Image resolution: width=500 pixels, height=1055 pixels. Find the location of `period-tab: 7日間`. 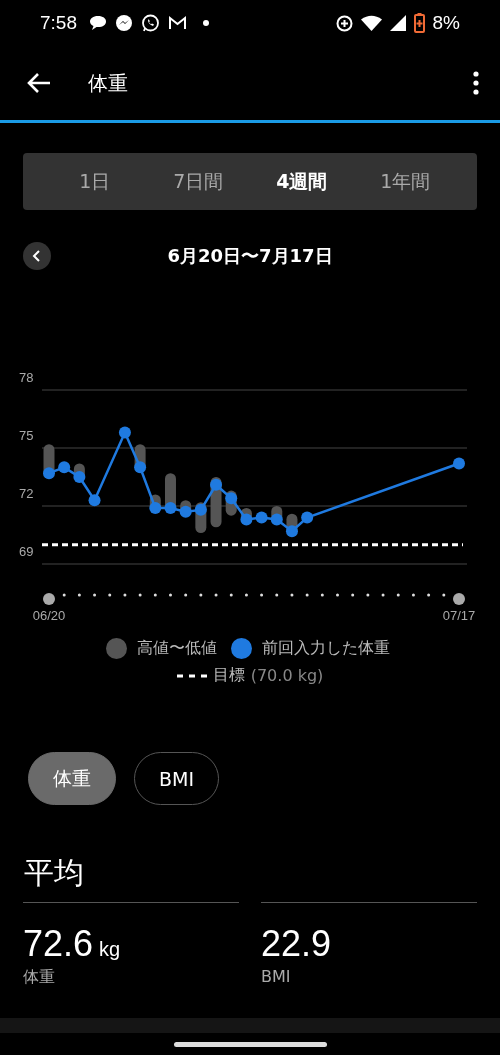

period-tab: 7日間 is located at coordinates (198, 181).